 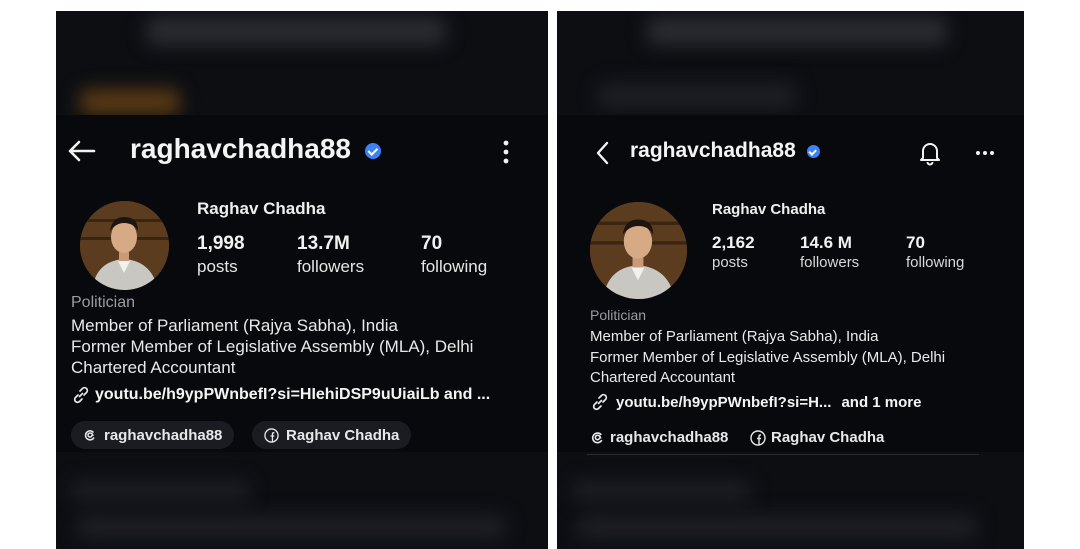 I want to click on stat-value: 1,998, so click(x=221, y=243).